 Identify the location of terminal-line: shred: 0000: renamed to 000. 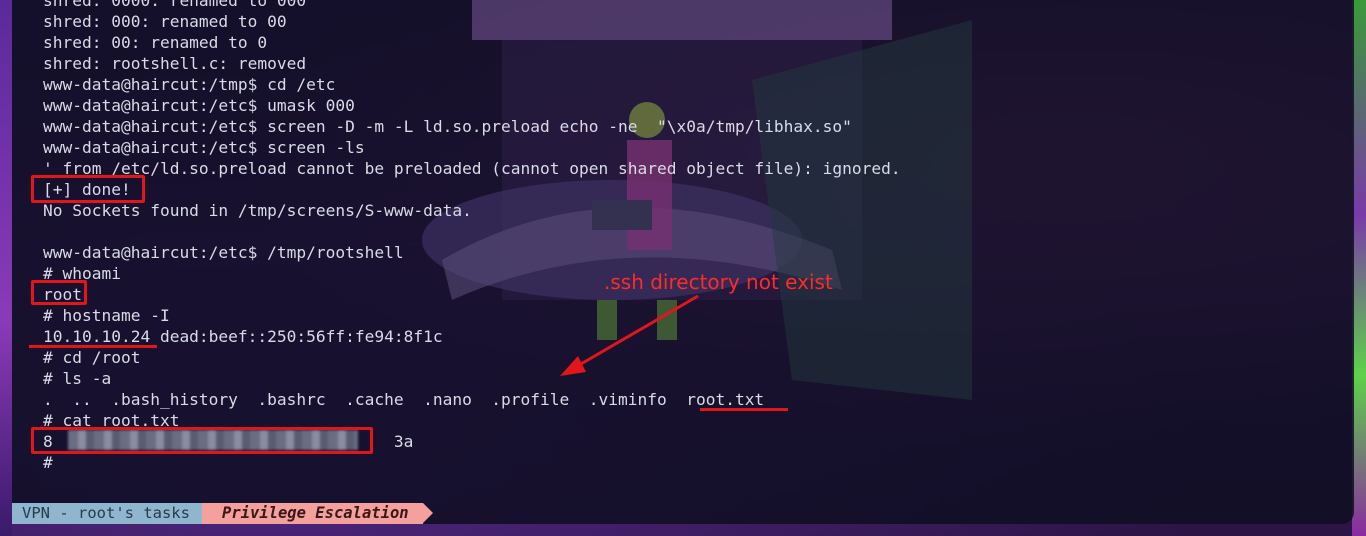
(175, 5).